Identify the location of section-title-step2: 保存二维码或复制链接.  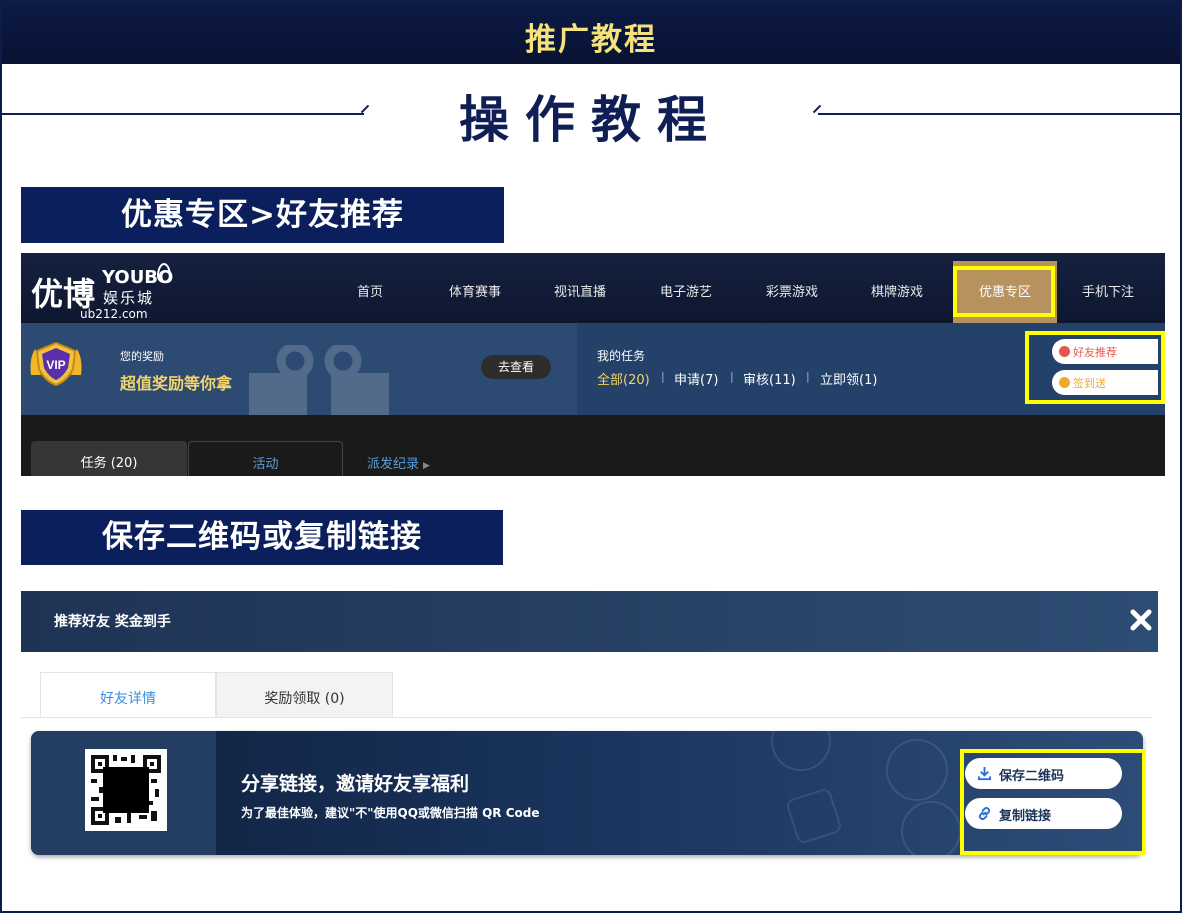
(262, 537).